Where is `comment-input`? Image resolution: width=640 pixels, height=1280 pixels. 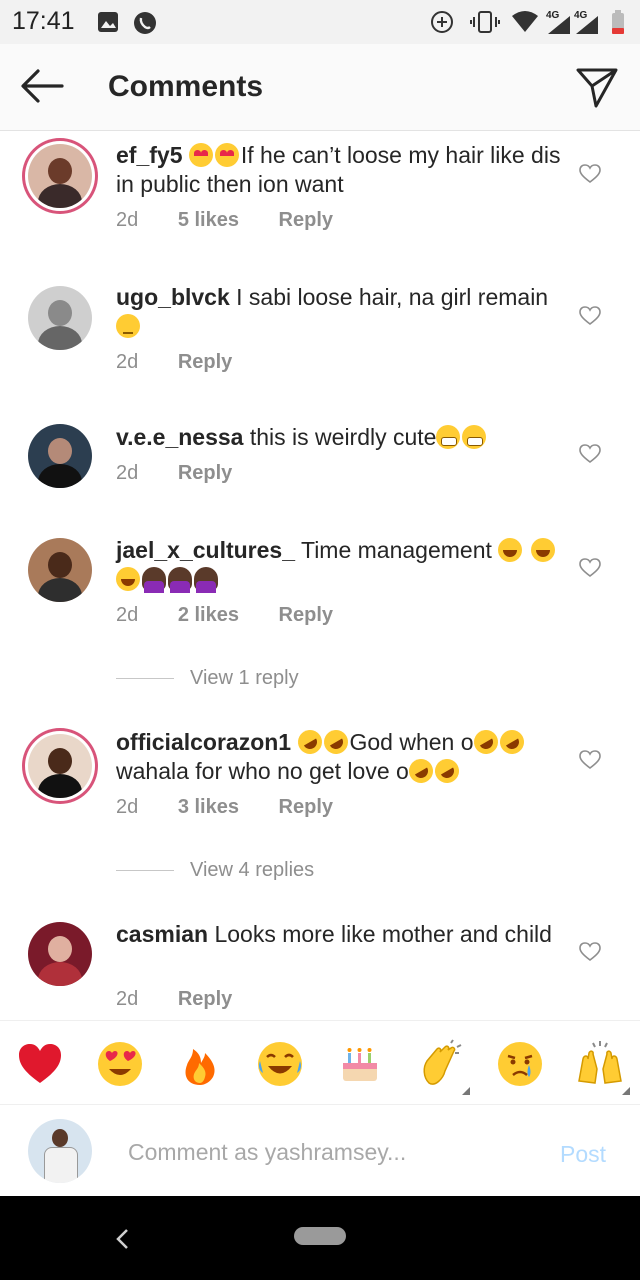 comment-input is located at coordinates (328, 1152).